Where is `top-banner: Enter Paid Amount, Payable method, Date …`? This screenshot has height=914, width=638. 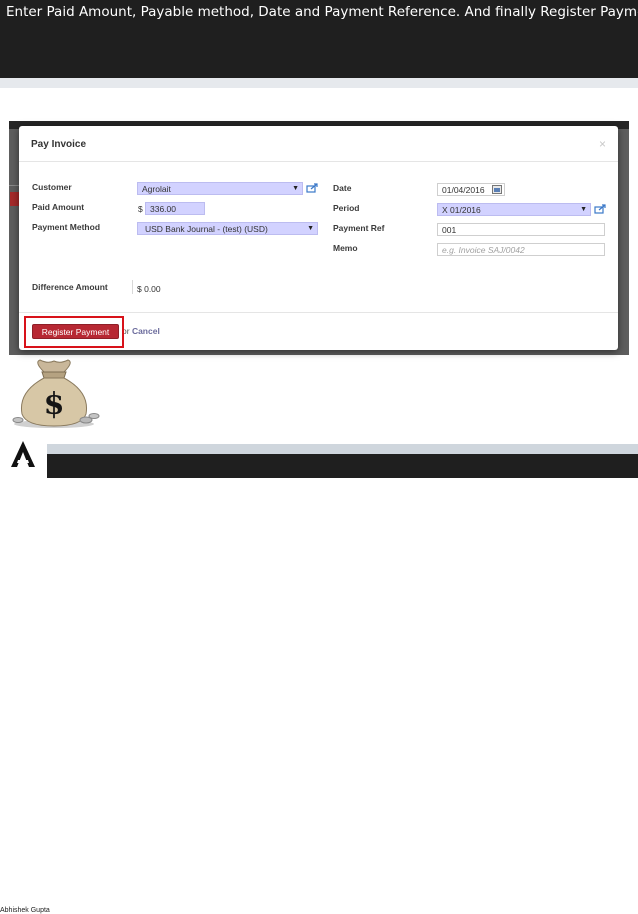 top-banner: Enter Paid Amount, Payable method, Date … is located at coordinates (319, 39).